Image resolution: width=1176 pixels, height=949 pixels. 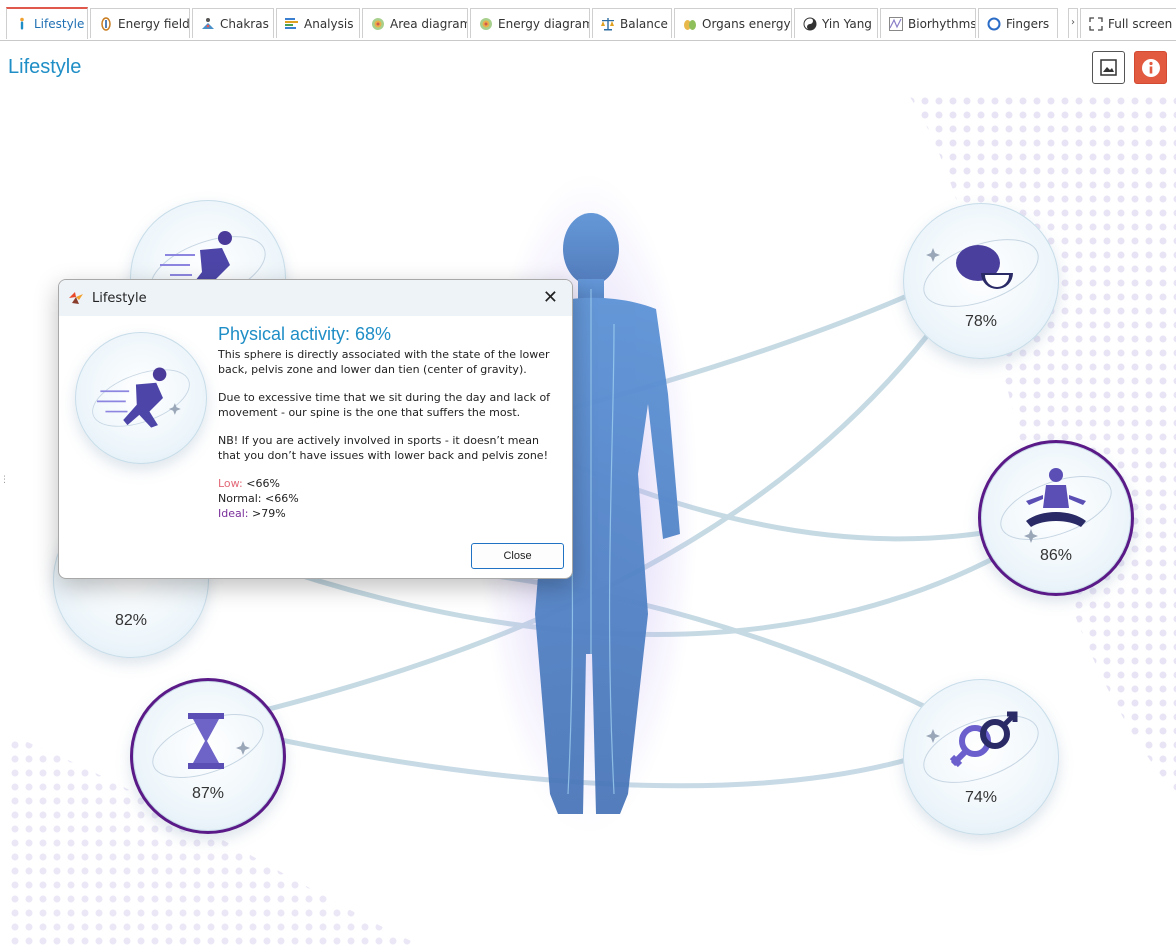 I want to click on fullscreen-icon, so click(x=1096, y=23).